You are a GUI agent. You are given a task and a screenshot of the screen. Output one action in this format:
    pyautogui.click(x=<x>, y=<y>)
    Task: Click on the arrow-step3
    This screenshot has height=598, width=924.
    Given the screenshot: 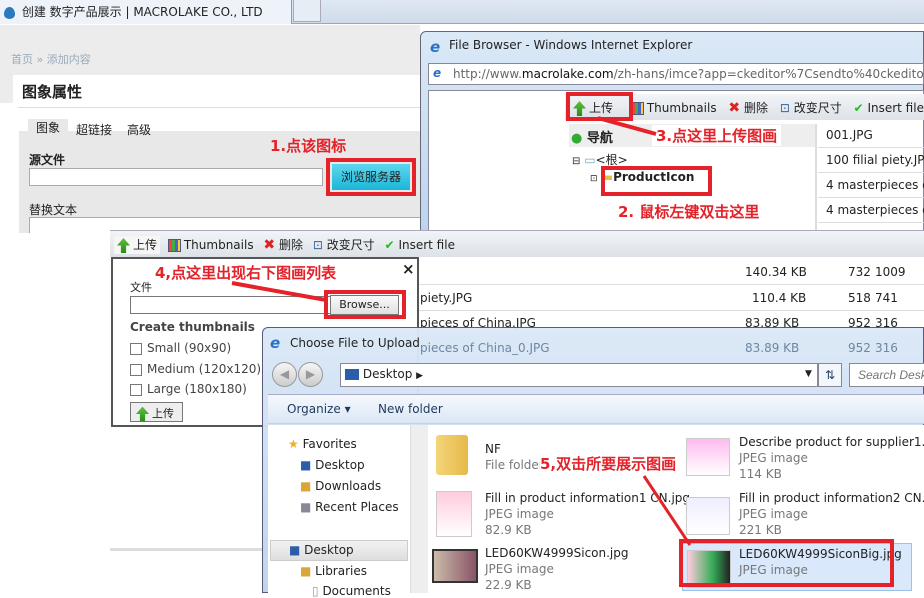 What is the action you would take?
    pyautogui.click(x=627, y=126)
    